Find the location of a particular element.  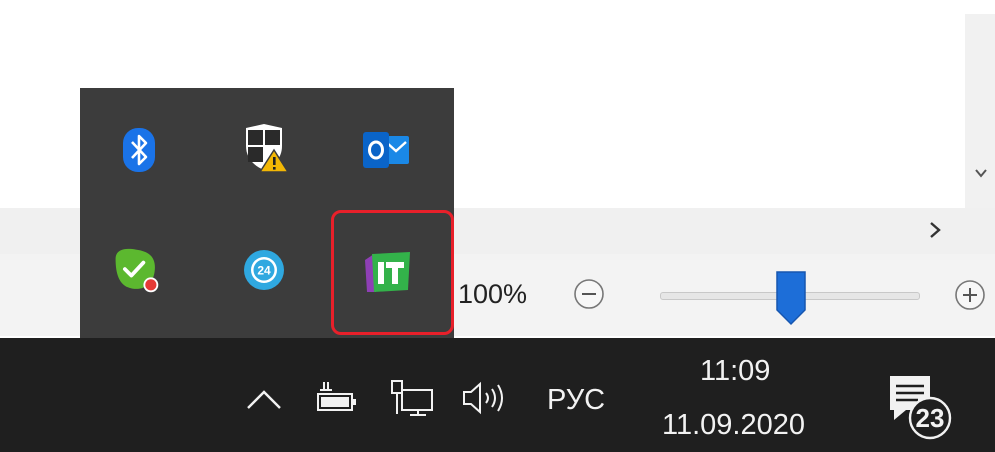

show-hidden-icons-chevron-up-icon is located at coordinates (264, 399).